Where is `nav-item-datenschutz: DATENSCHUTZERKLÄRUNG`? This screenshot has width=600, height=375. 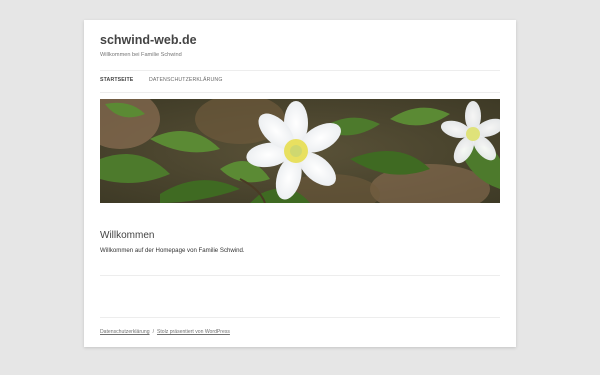
nav-item-datenschutz: DATENSCHUTZERKLÄRUNG is located at coordinates (186, 80).